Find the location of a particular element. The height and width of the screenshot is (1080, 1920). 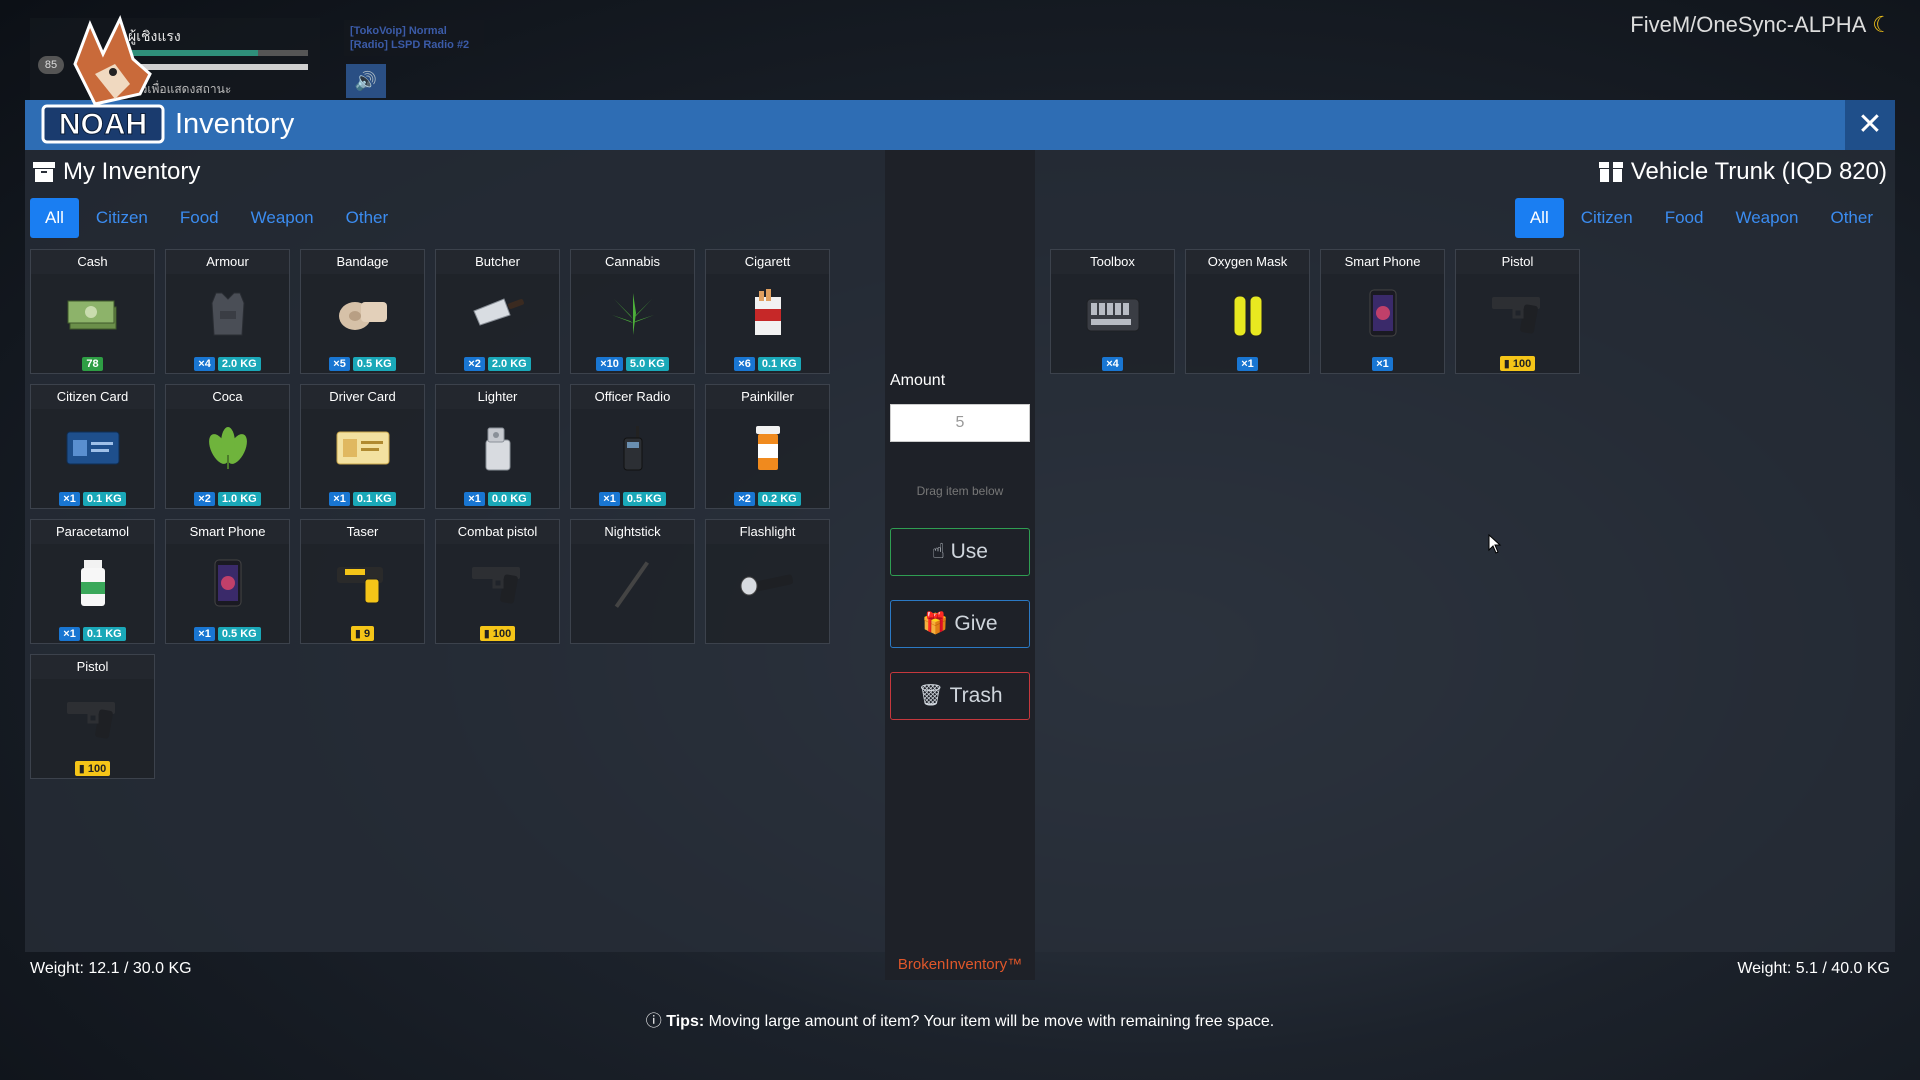

trunk-tab-weapon: Weapon is located at coordinates (1766, 218).